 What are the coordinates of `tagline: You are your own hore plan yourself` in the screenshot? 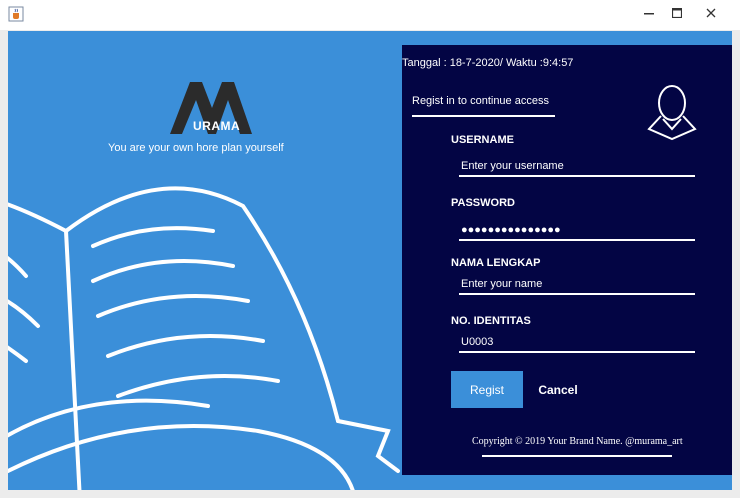 It's located at (196, 148).